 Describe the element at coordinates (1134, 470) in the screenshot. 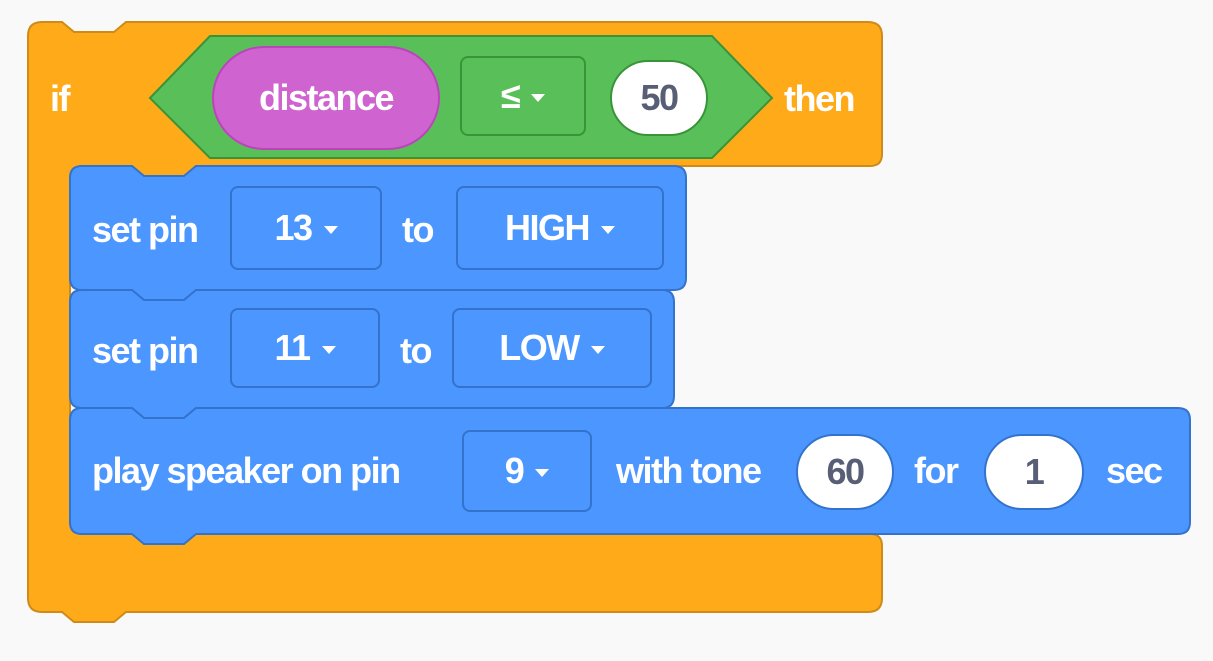

I see `sec-label: sec` at that location.